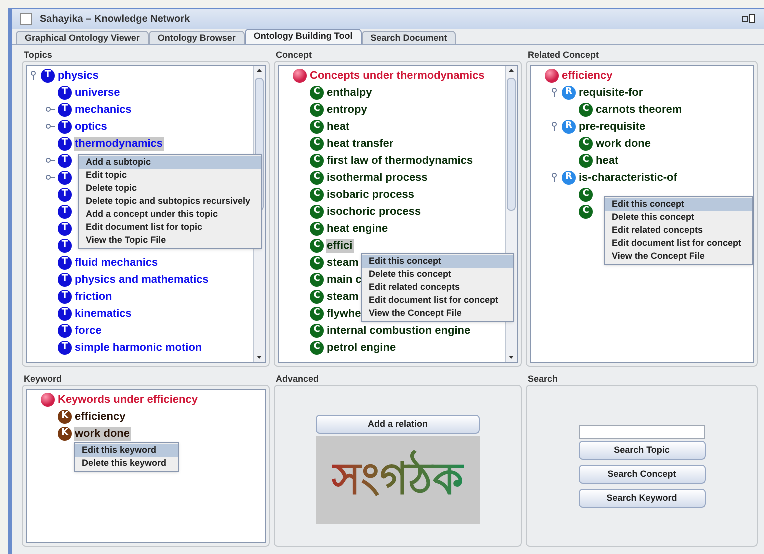  Describe the element at coordinates (303, 36) in the screenshot. I see `tab: Ontology Building Tool` at that location.